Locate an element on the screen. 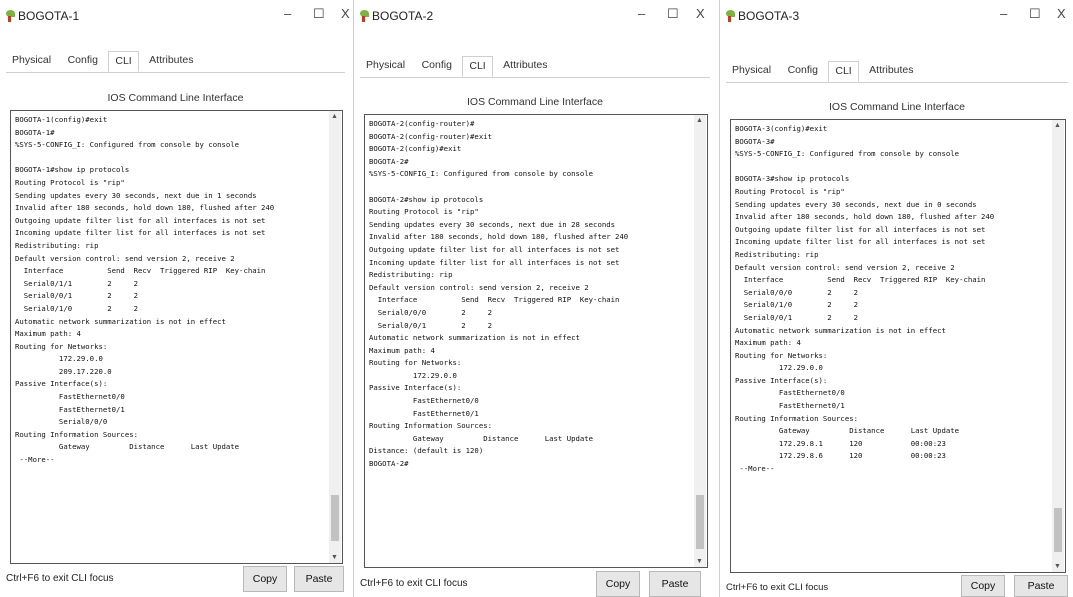 The image size is (1073, 597). window-title: BOGOTA-3 is located at coordinates (769, 16).